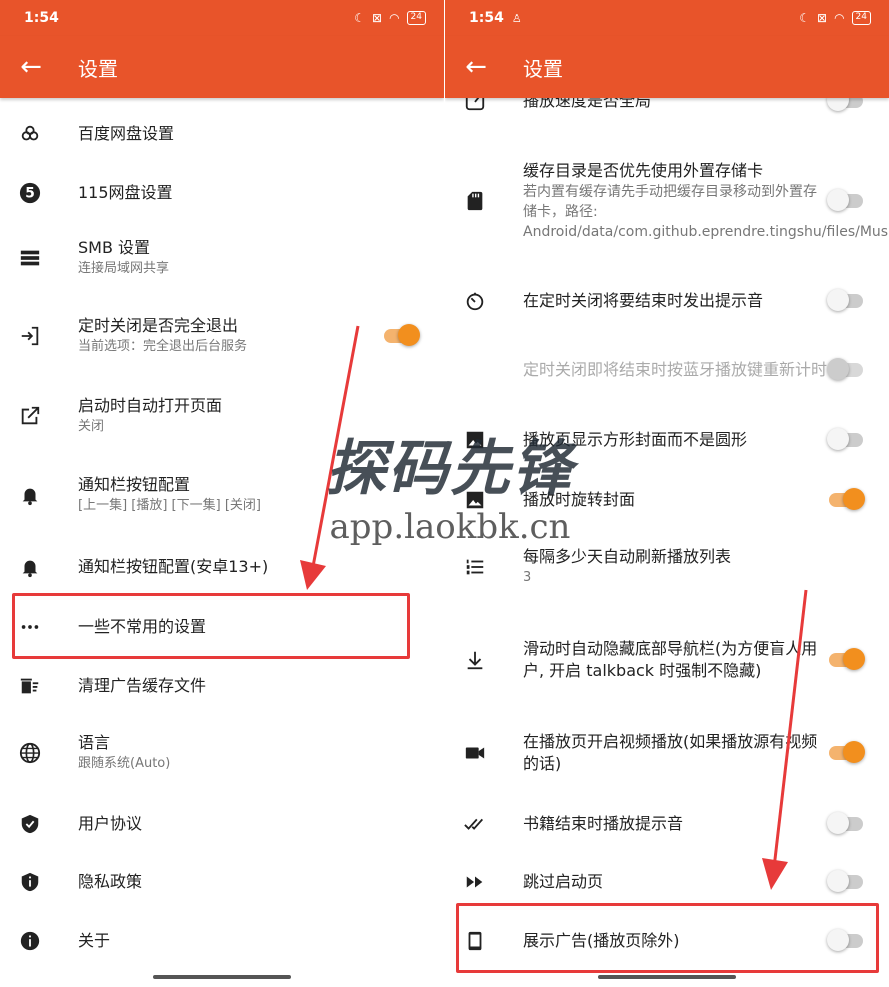 The image size is (889, 987). I want to click on setting-sublabel: 3, so click(527, 577).